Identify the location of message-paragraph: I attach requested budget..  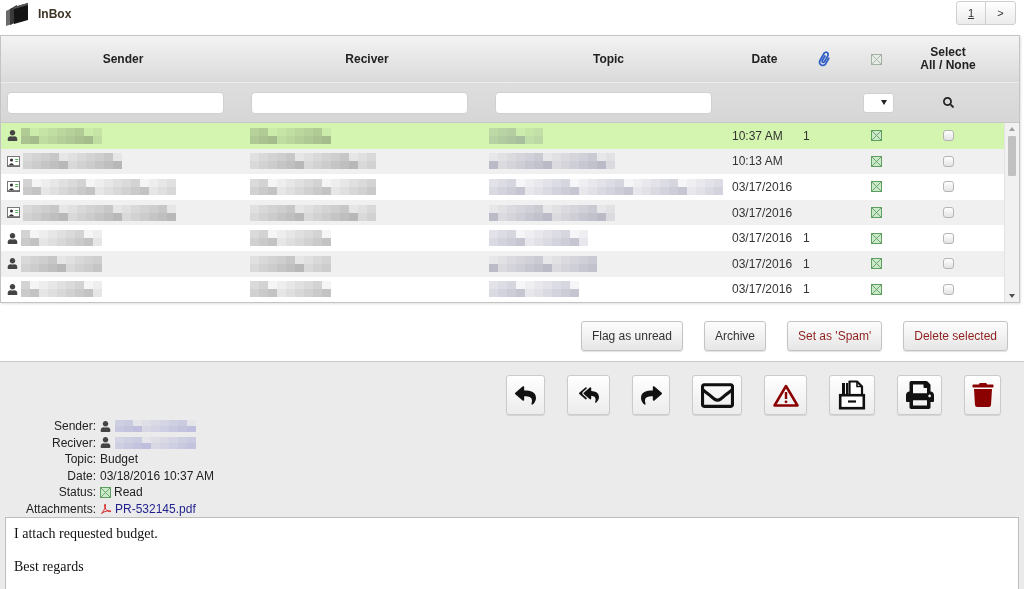
(86, 534).